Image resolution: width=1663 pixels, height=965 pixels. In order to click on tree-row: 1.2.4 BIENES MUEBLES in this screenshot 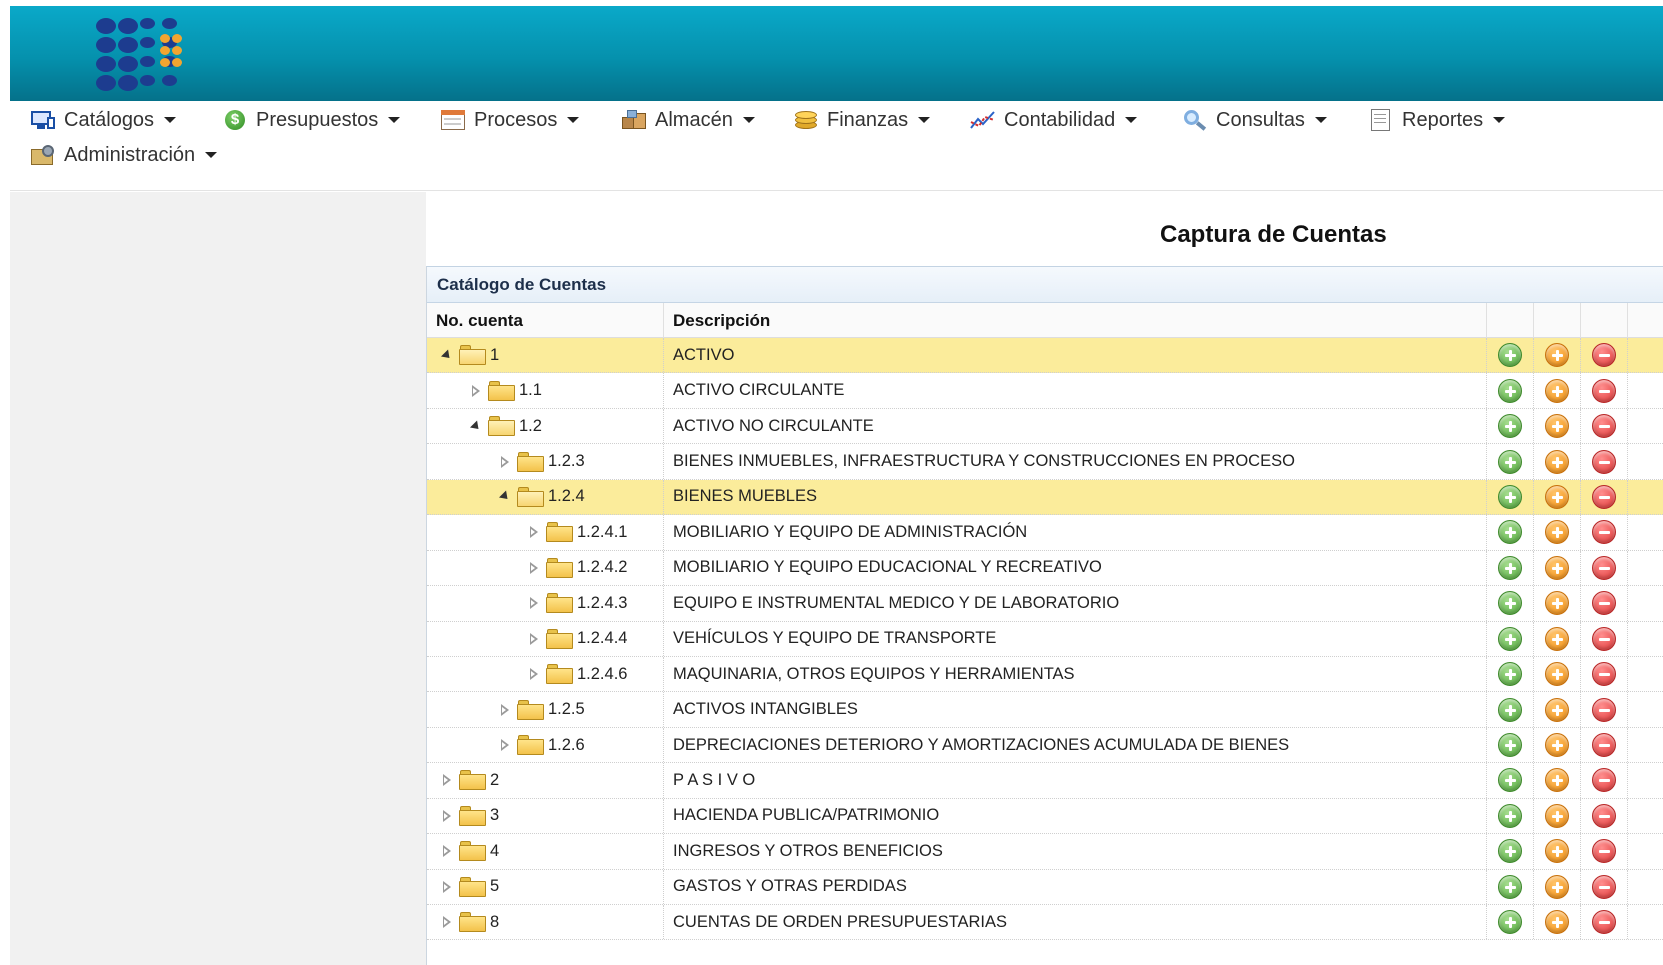, I will do `click(1045, 497)`.